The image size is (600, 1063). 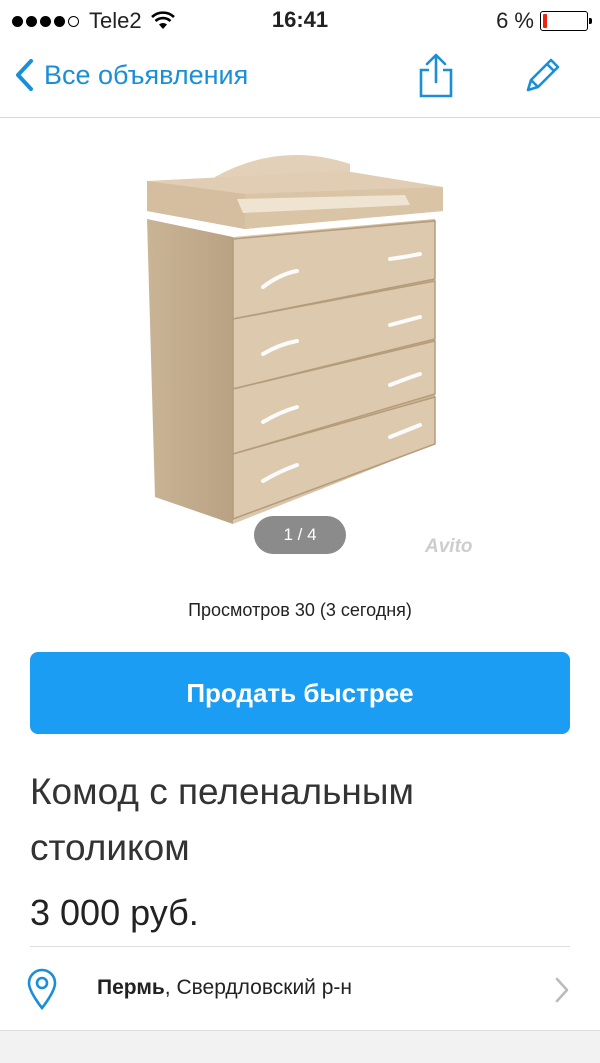 What do you see at coordinates (566, 21) in the screenshot?
I see `battery-icon` at bounding box center [566, 21].